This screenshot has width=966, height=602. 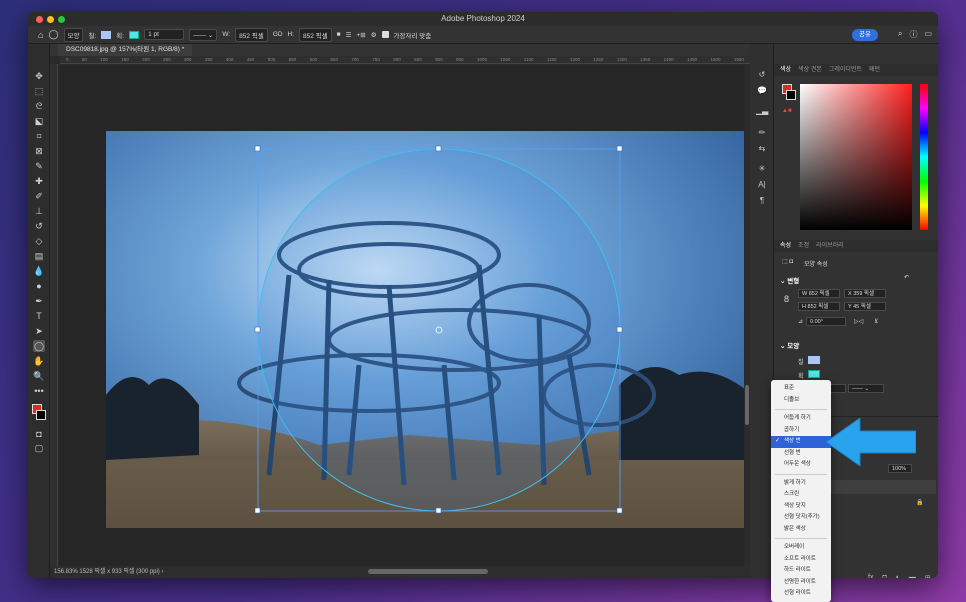 I want to click on height-field: 852 픽셀, so click(x=315, y=34).